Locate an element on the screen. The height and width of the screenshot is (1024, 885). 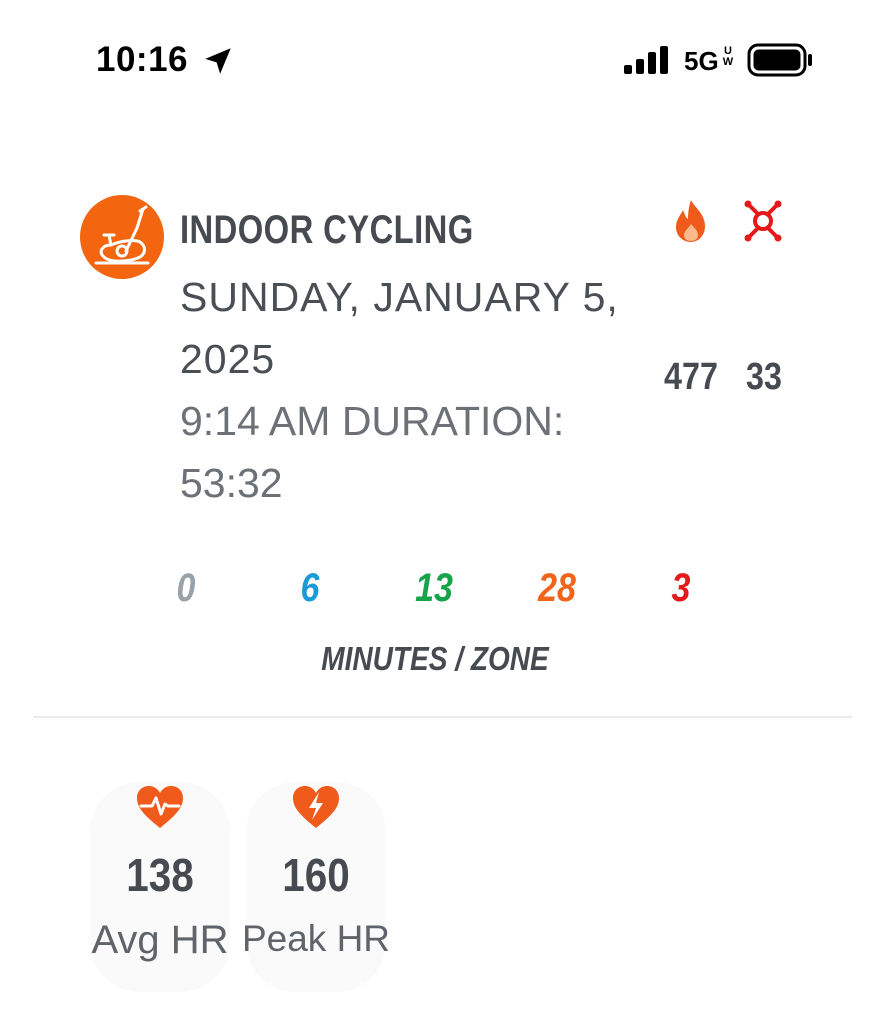
zone-green-minutes: 13 is located at coordinates (434, 588).